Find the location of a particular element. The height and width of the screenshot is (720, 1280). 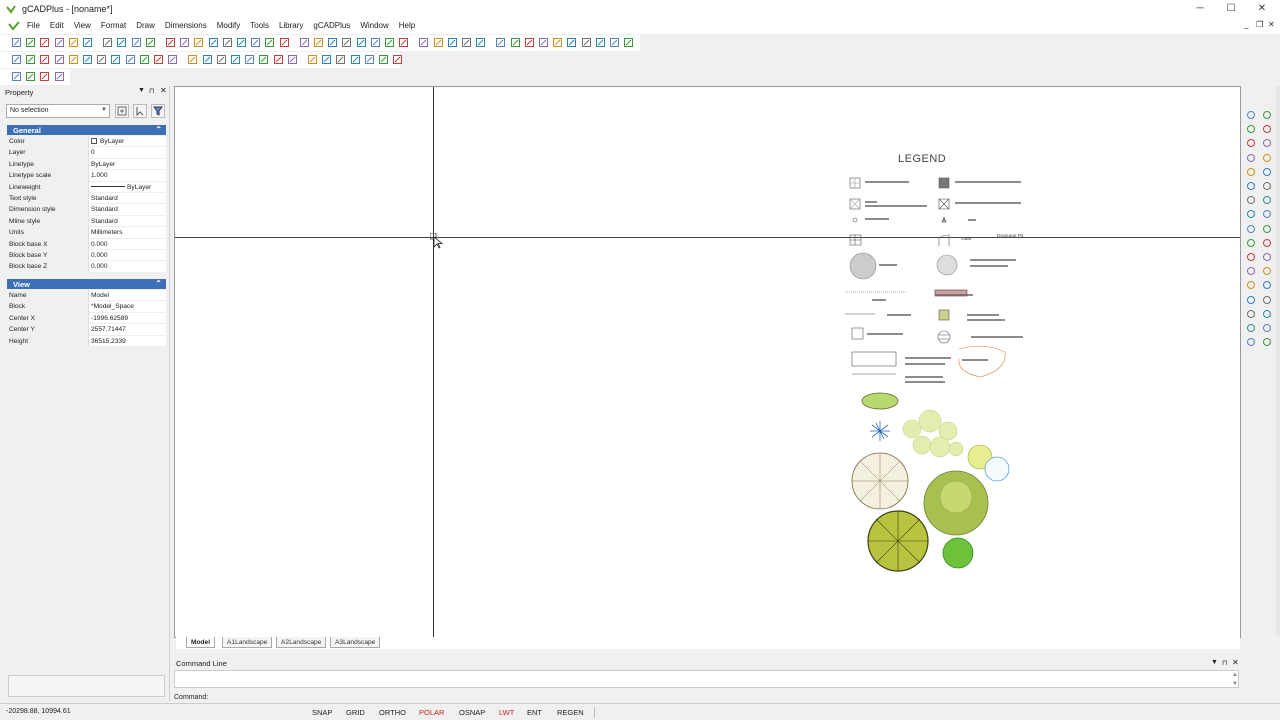

status-toggle-grid: GRID is located at coordinates (355, 712).